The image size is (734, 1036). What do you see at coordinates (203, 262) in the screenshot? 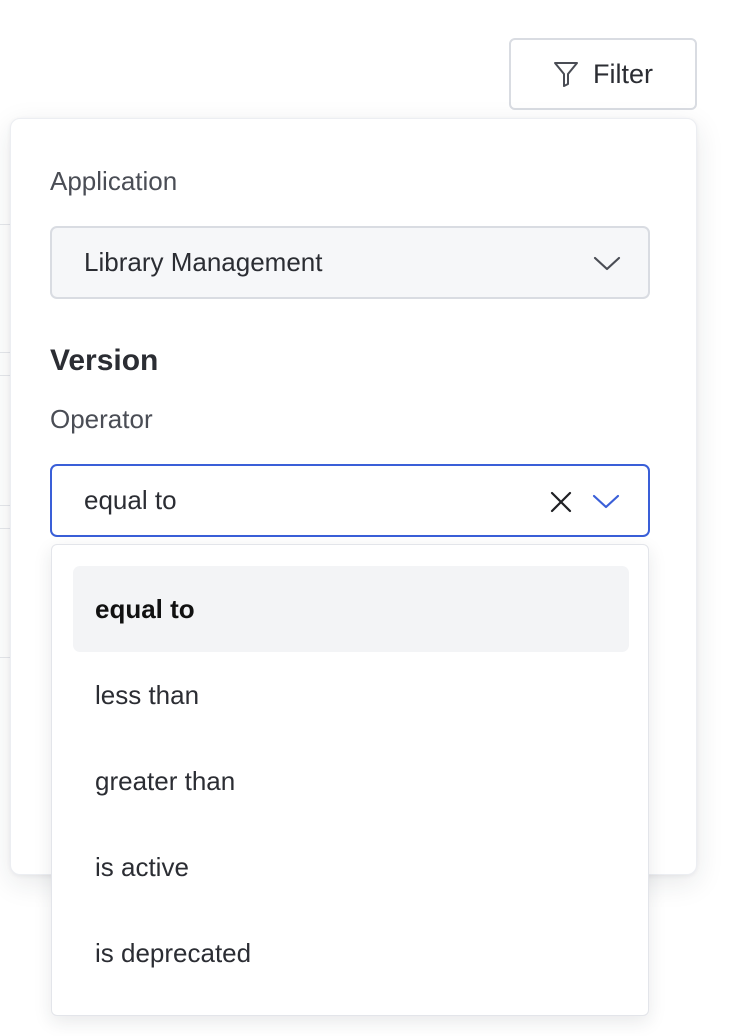
I see `application-select-value: Library Management` at bounding box center [203, 262].